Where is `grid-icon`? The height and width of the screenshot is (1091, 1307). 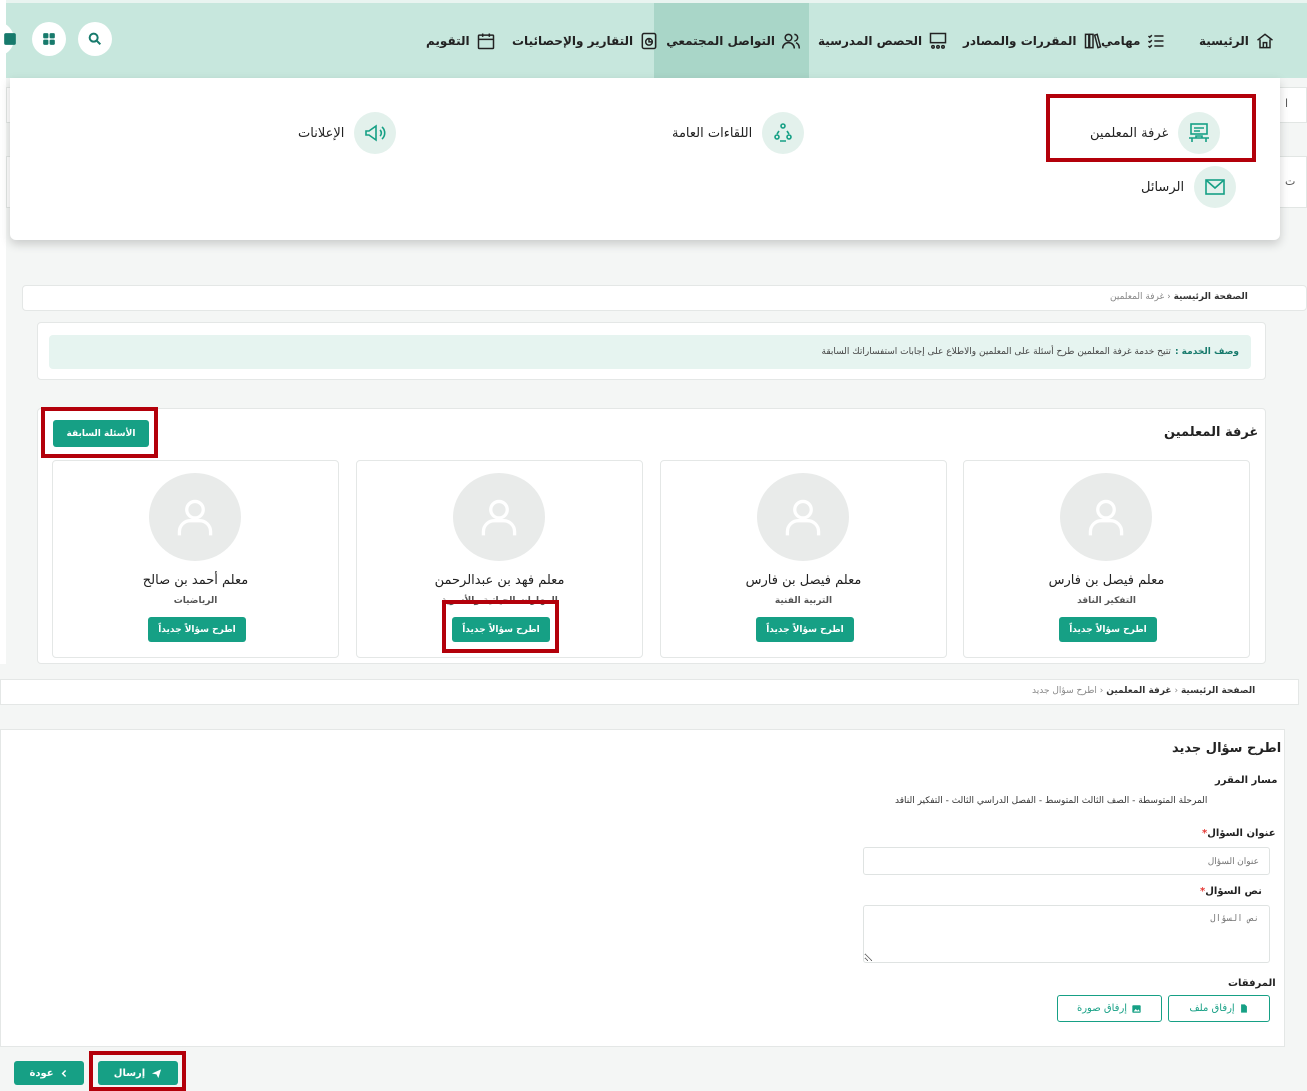 grid-icon is located at coordinates (49, 39).